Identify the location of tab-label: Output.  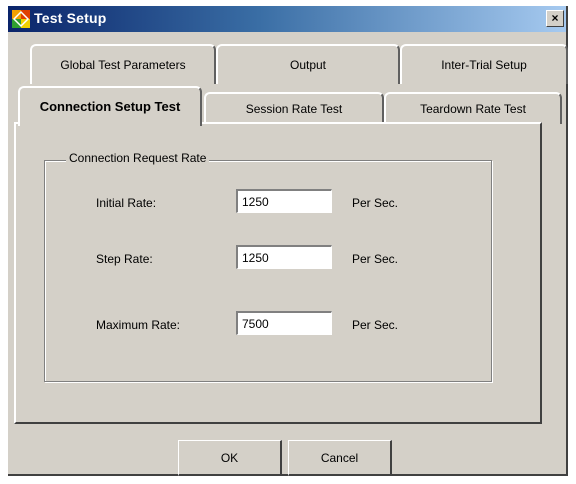
(308, 65).